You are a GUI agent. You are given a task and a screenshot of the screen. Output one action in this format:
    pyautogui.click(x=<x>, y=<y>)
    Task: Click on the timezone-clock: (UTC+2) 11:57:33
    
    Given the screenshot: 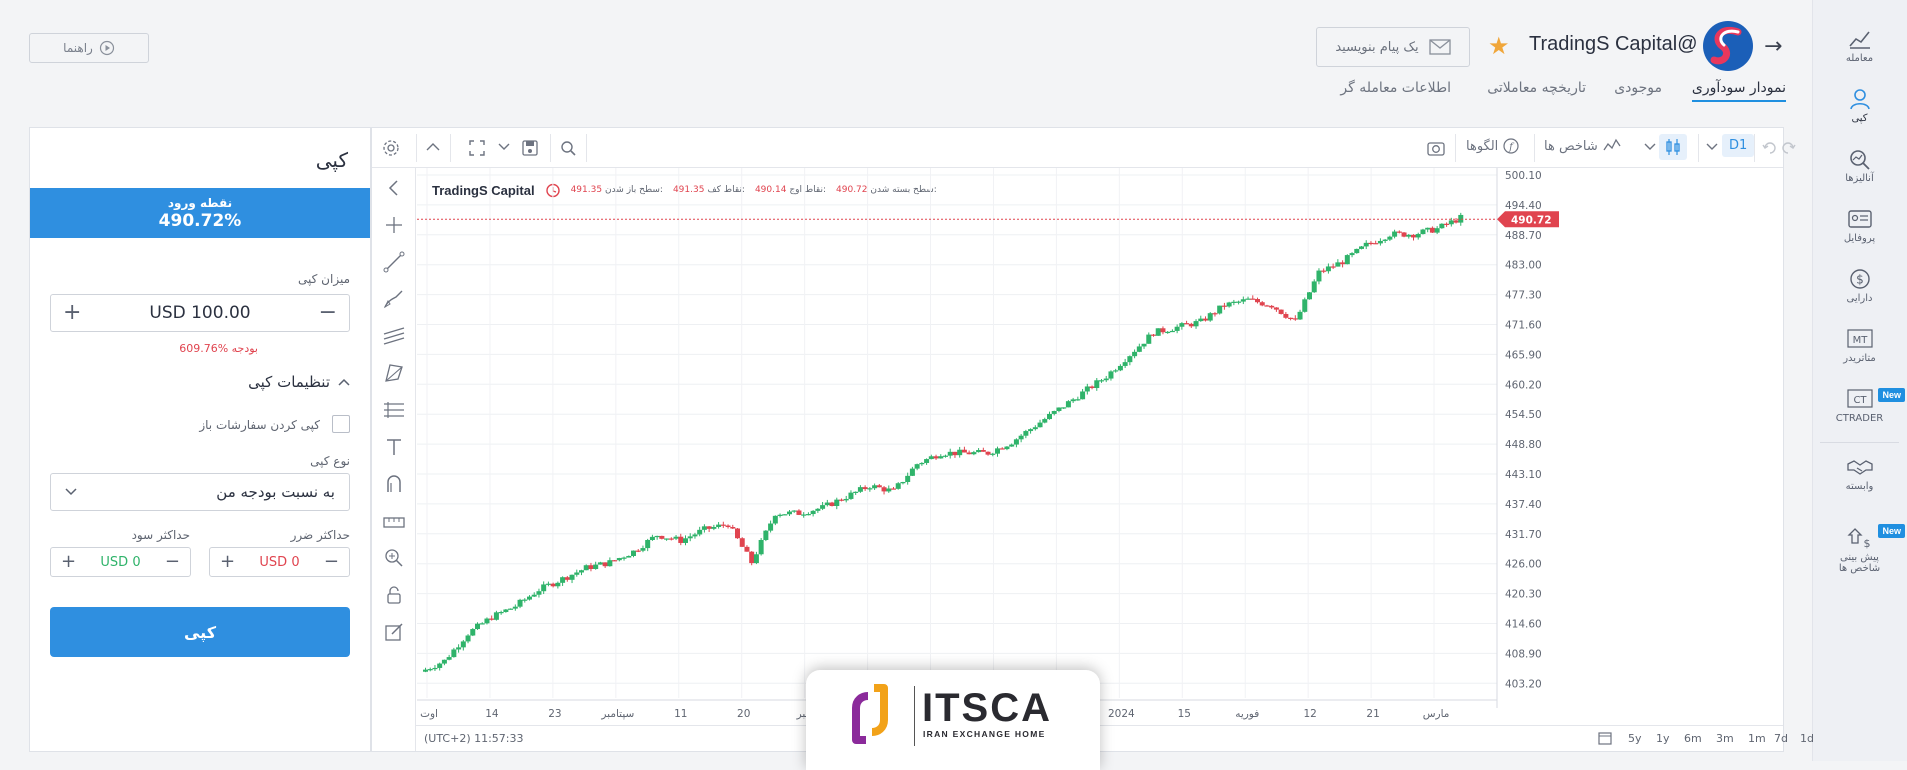 What is the action you would take?
    pyautogui.click(x=474, y=738)
    